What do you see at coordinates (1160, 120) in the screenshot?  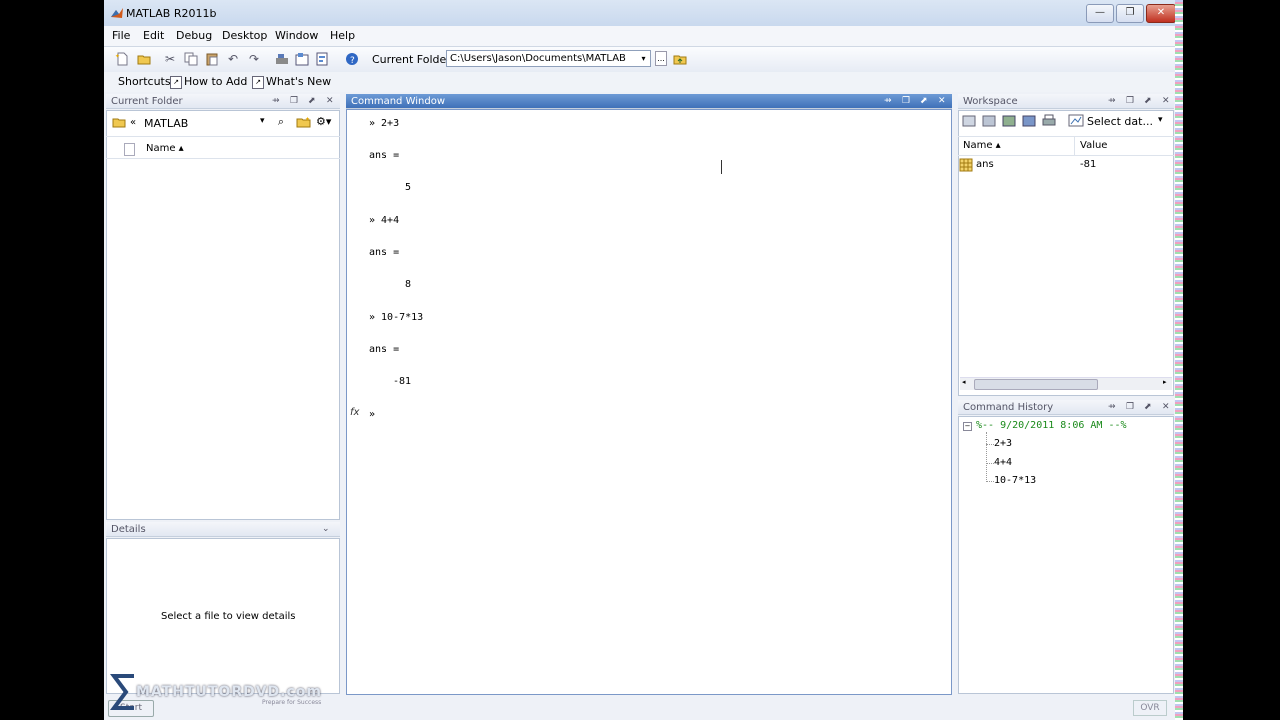 I see `chevron-down-icon: ▾` at bounding box center [1160, 120].